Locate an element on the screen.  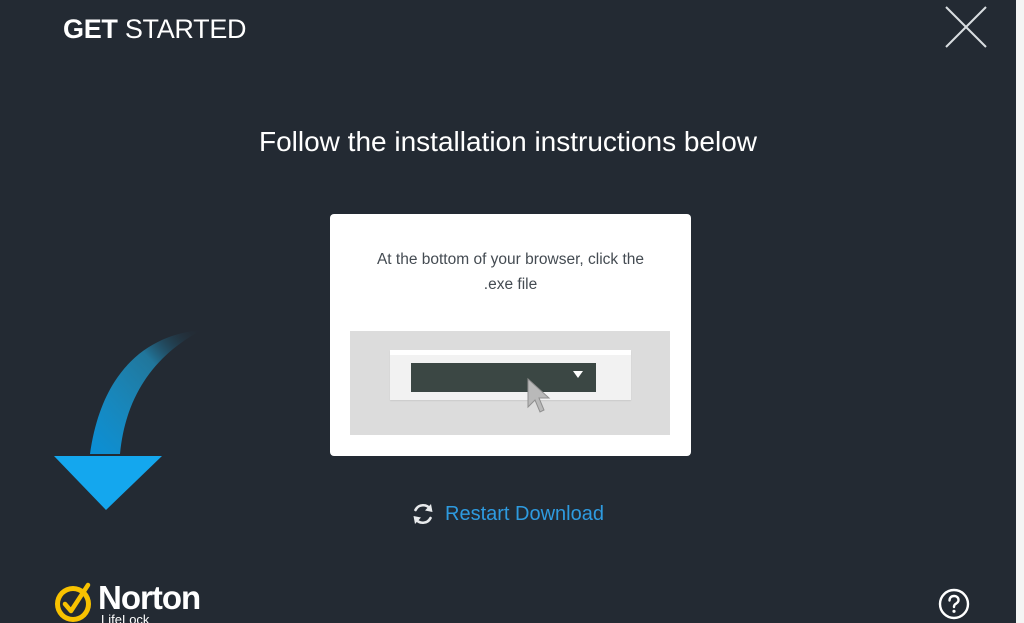
page-title-bold: GET is located at coordinates (90, 29).